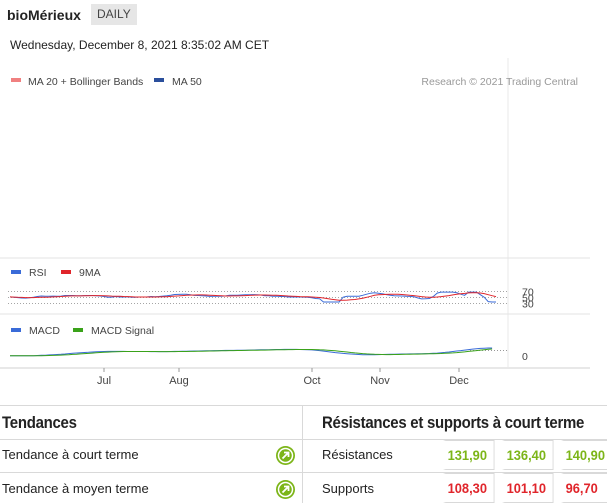  What do you see at coordinates (44, 331) in the screenshot?
I see `macd-legend-label: MACD` at bounding box center [44, 331].